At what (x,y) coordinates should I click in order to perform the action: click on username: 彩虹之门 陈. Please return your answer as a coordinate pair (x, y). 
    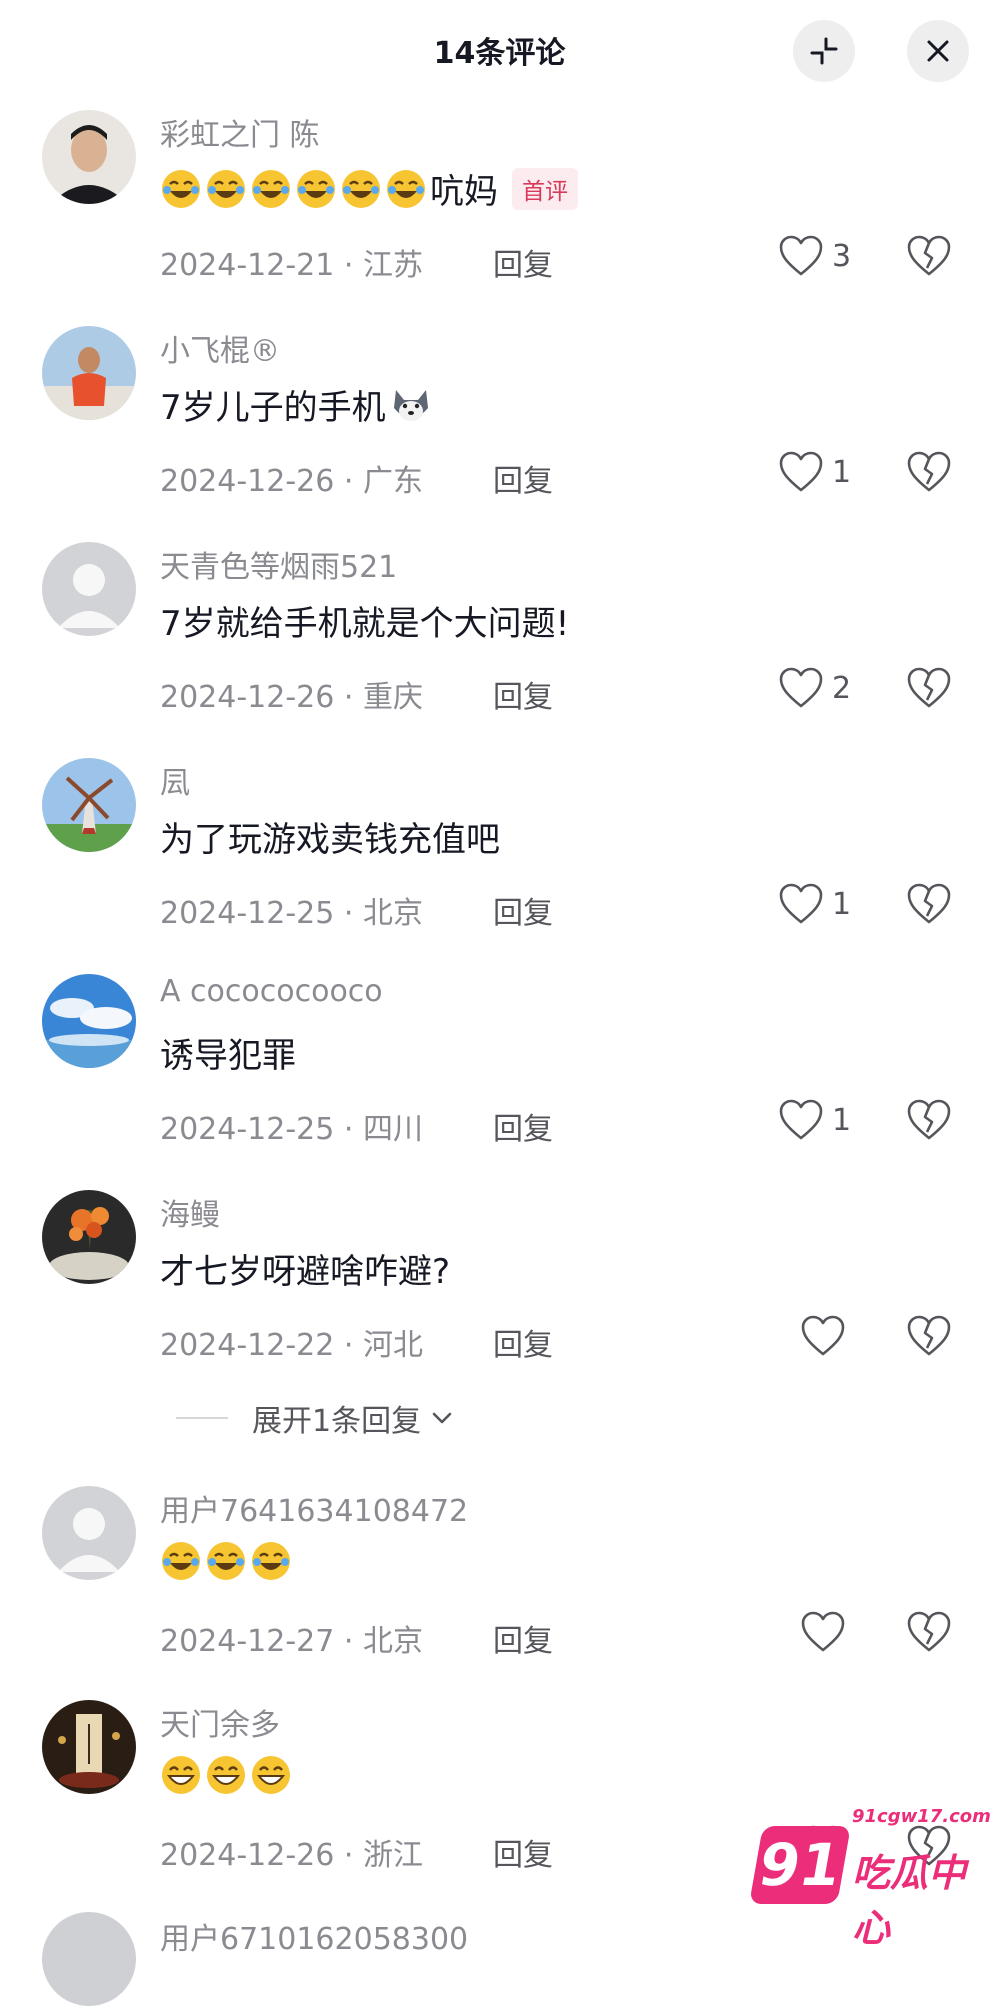
    Looking at the image, I should click on (240, 132).